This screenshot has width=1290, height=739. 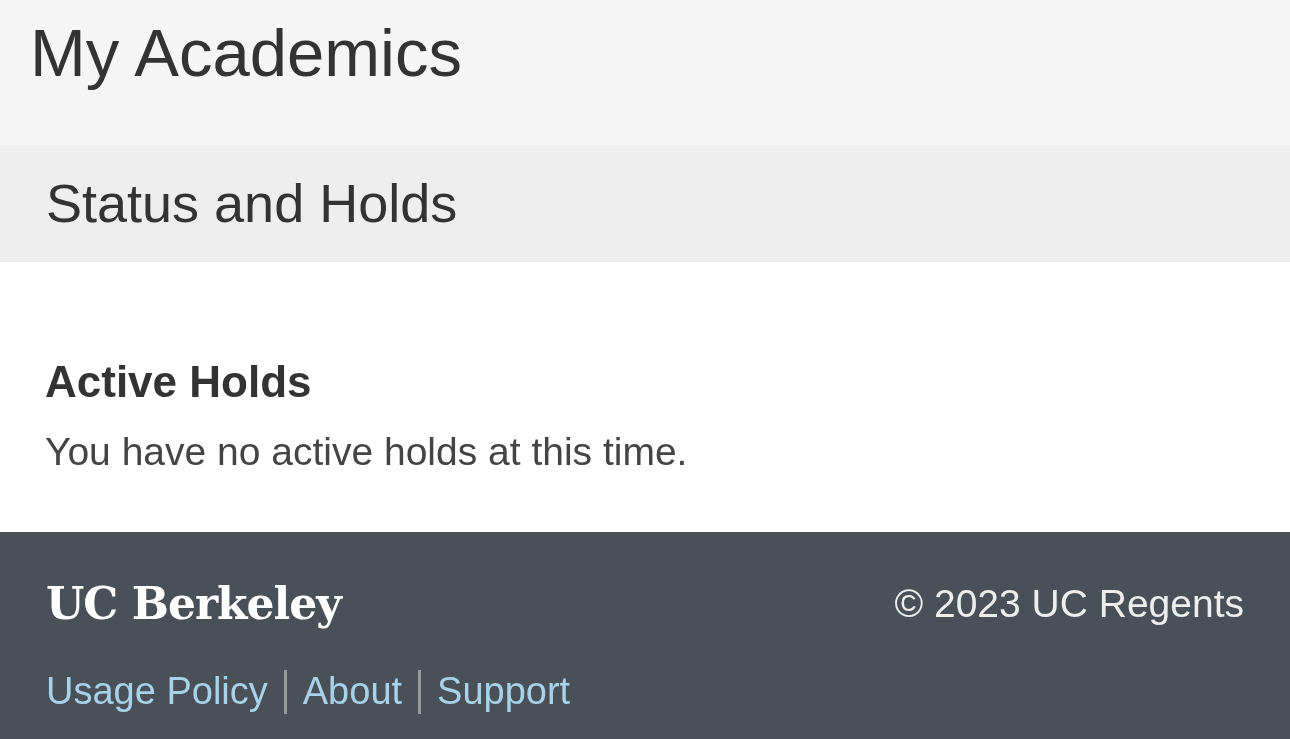 I want to click on footer-logo: UC Berkeley, so click(x=193, y=604).